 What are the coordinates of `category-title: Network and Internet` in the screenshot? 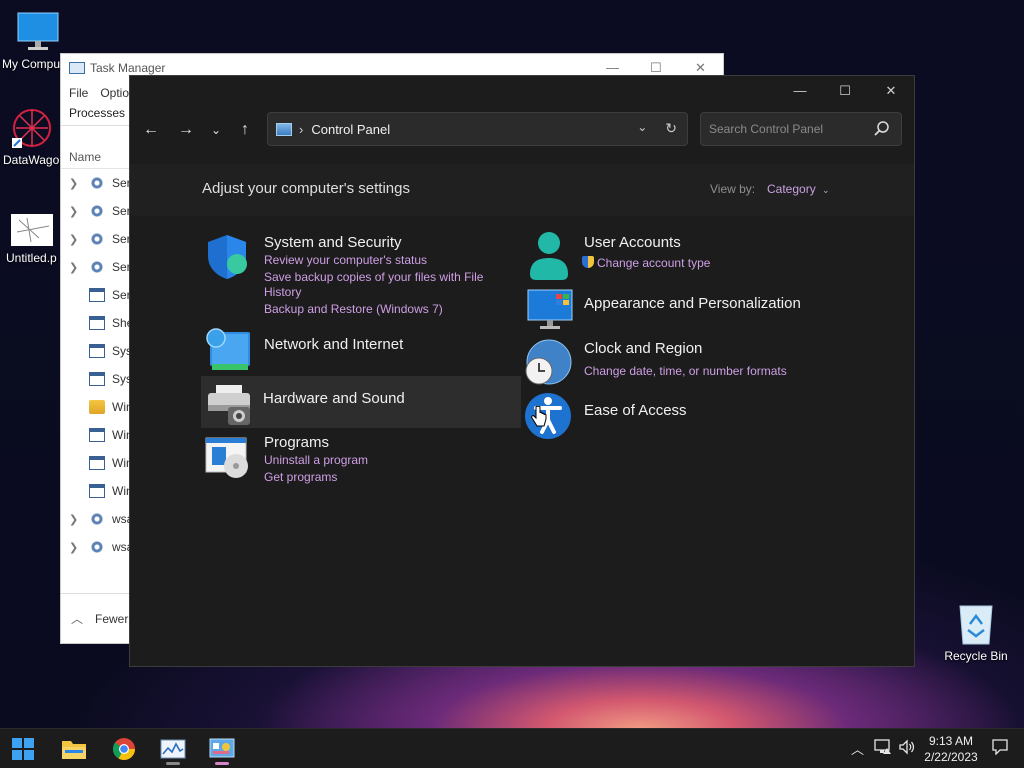 It's located at (333, 344).